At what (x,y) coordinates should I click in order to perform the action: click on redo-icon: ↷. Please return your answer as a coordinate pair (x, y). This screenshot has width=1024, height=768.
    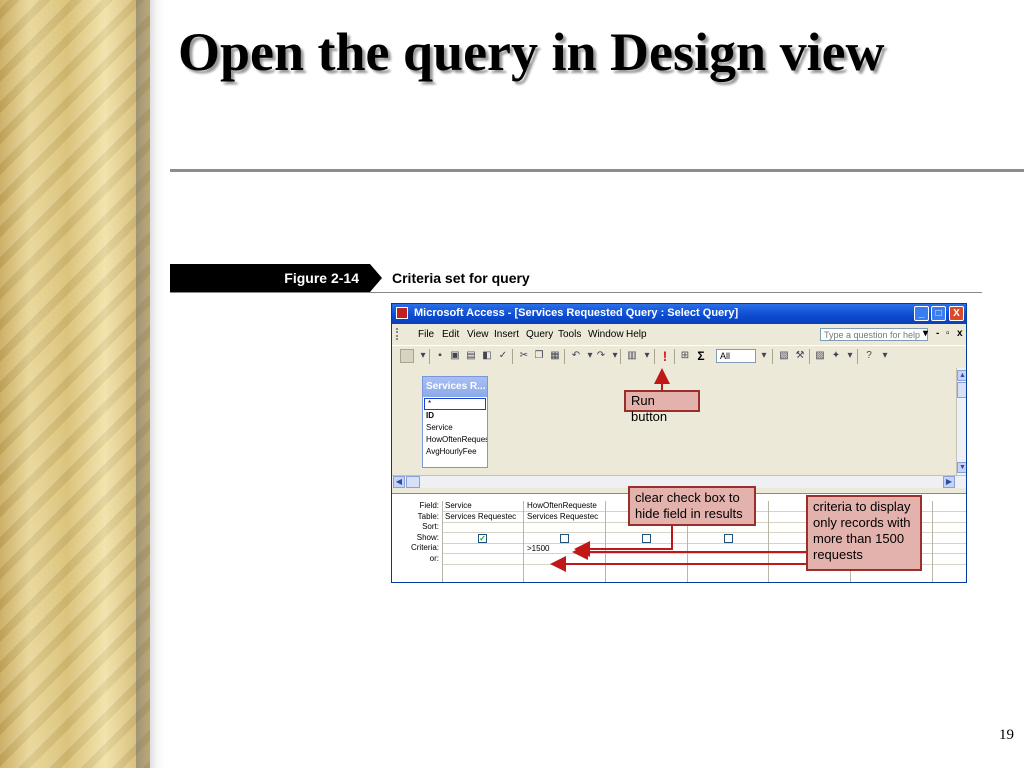
    Looking at the image, I should click on (601, 356).